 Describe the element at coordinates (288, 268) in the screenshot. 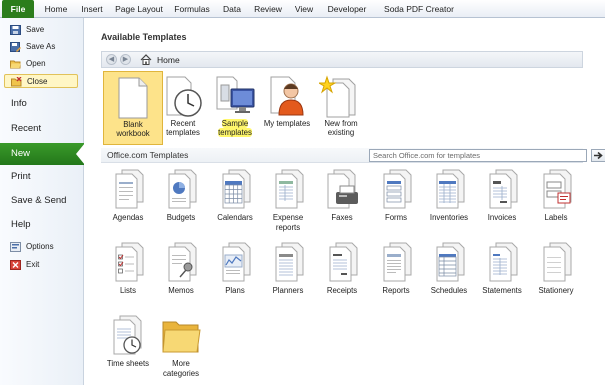

I see `category-planners: Planners` at that location.